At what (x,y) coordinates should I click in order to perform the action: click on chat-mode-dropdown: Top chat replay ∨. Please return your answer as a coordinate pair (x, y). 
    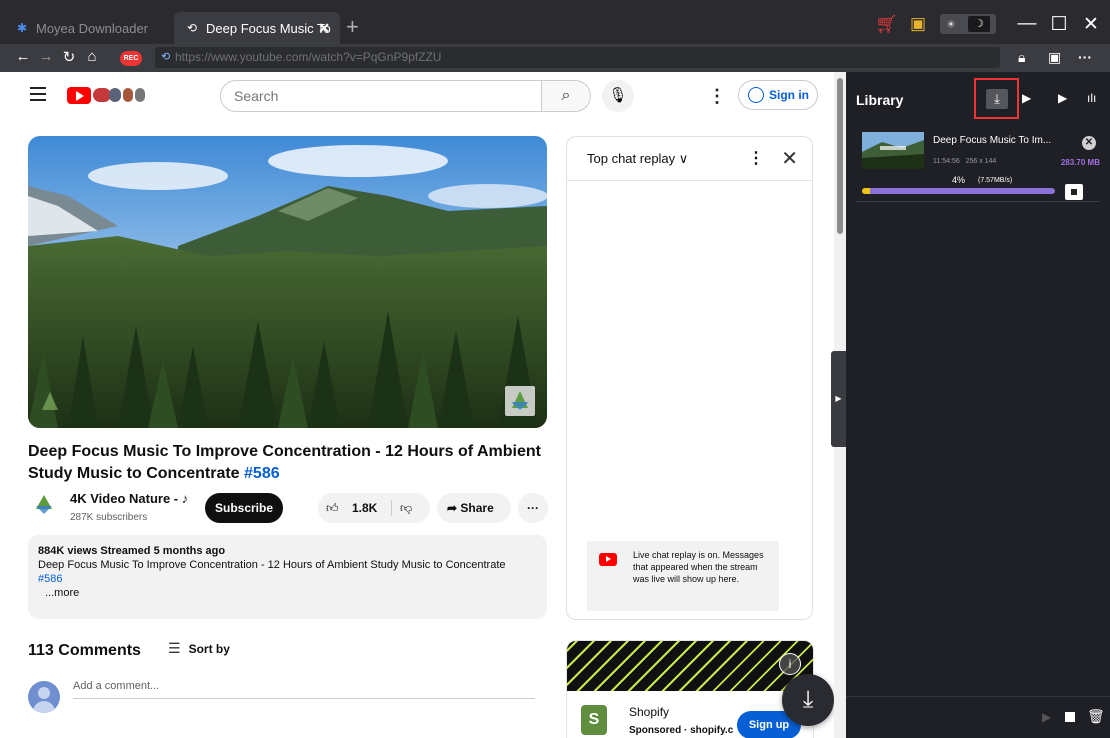
    Looking at the image, I should click on (637, 158).